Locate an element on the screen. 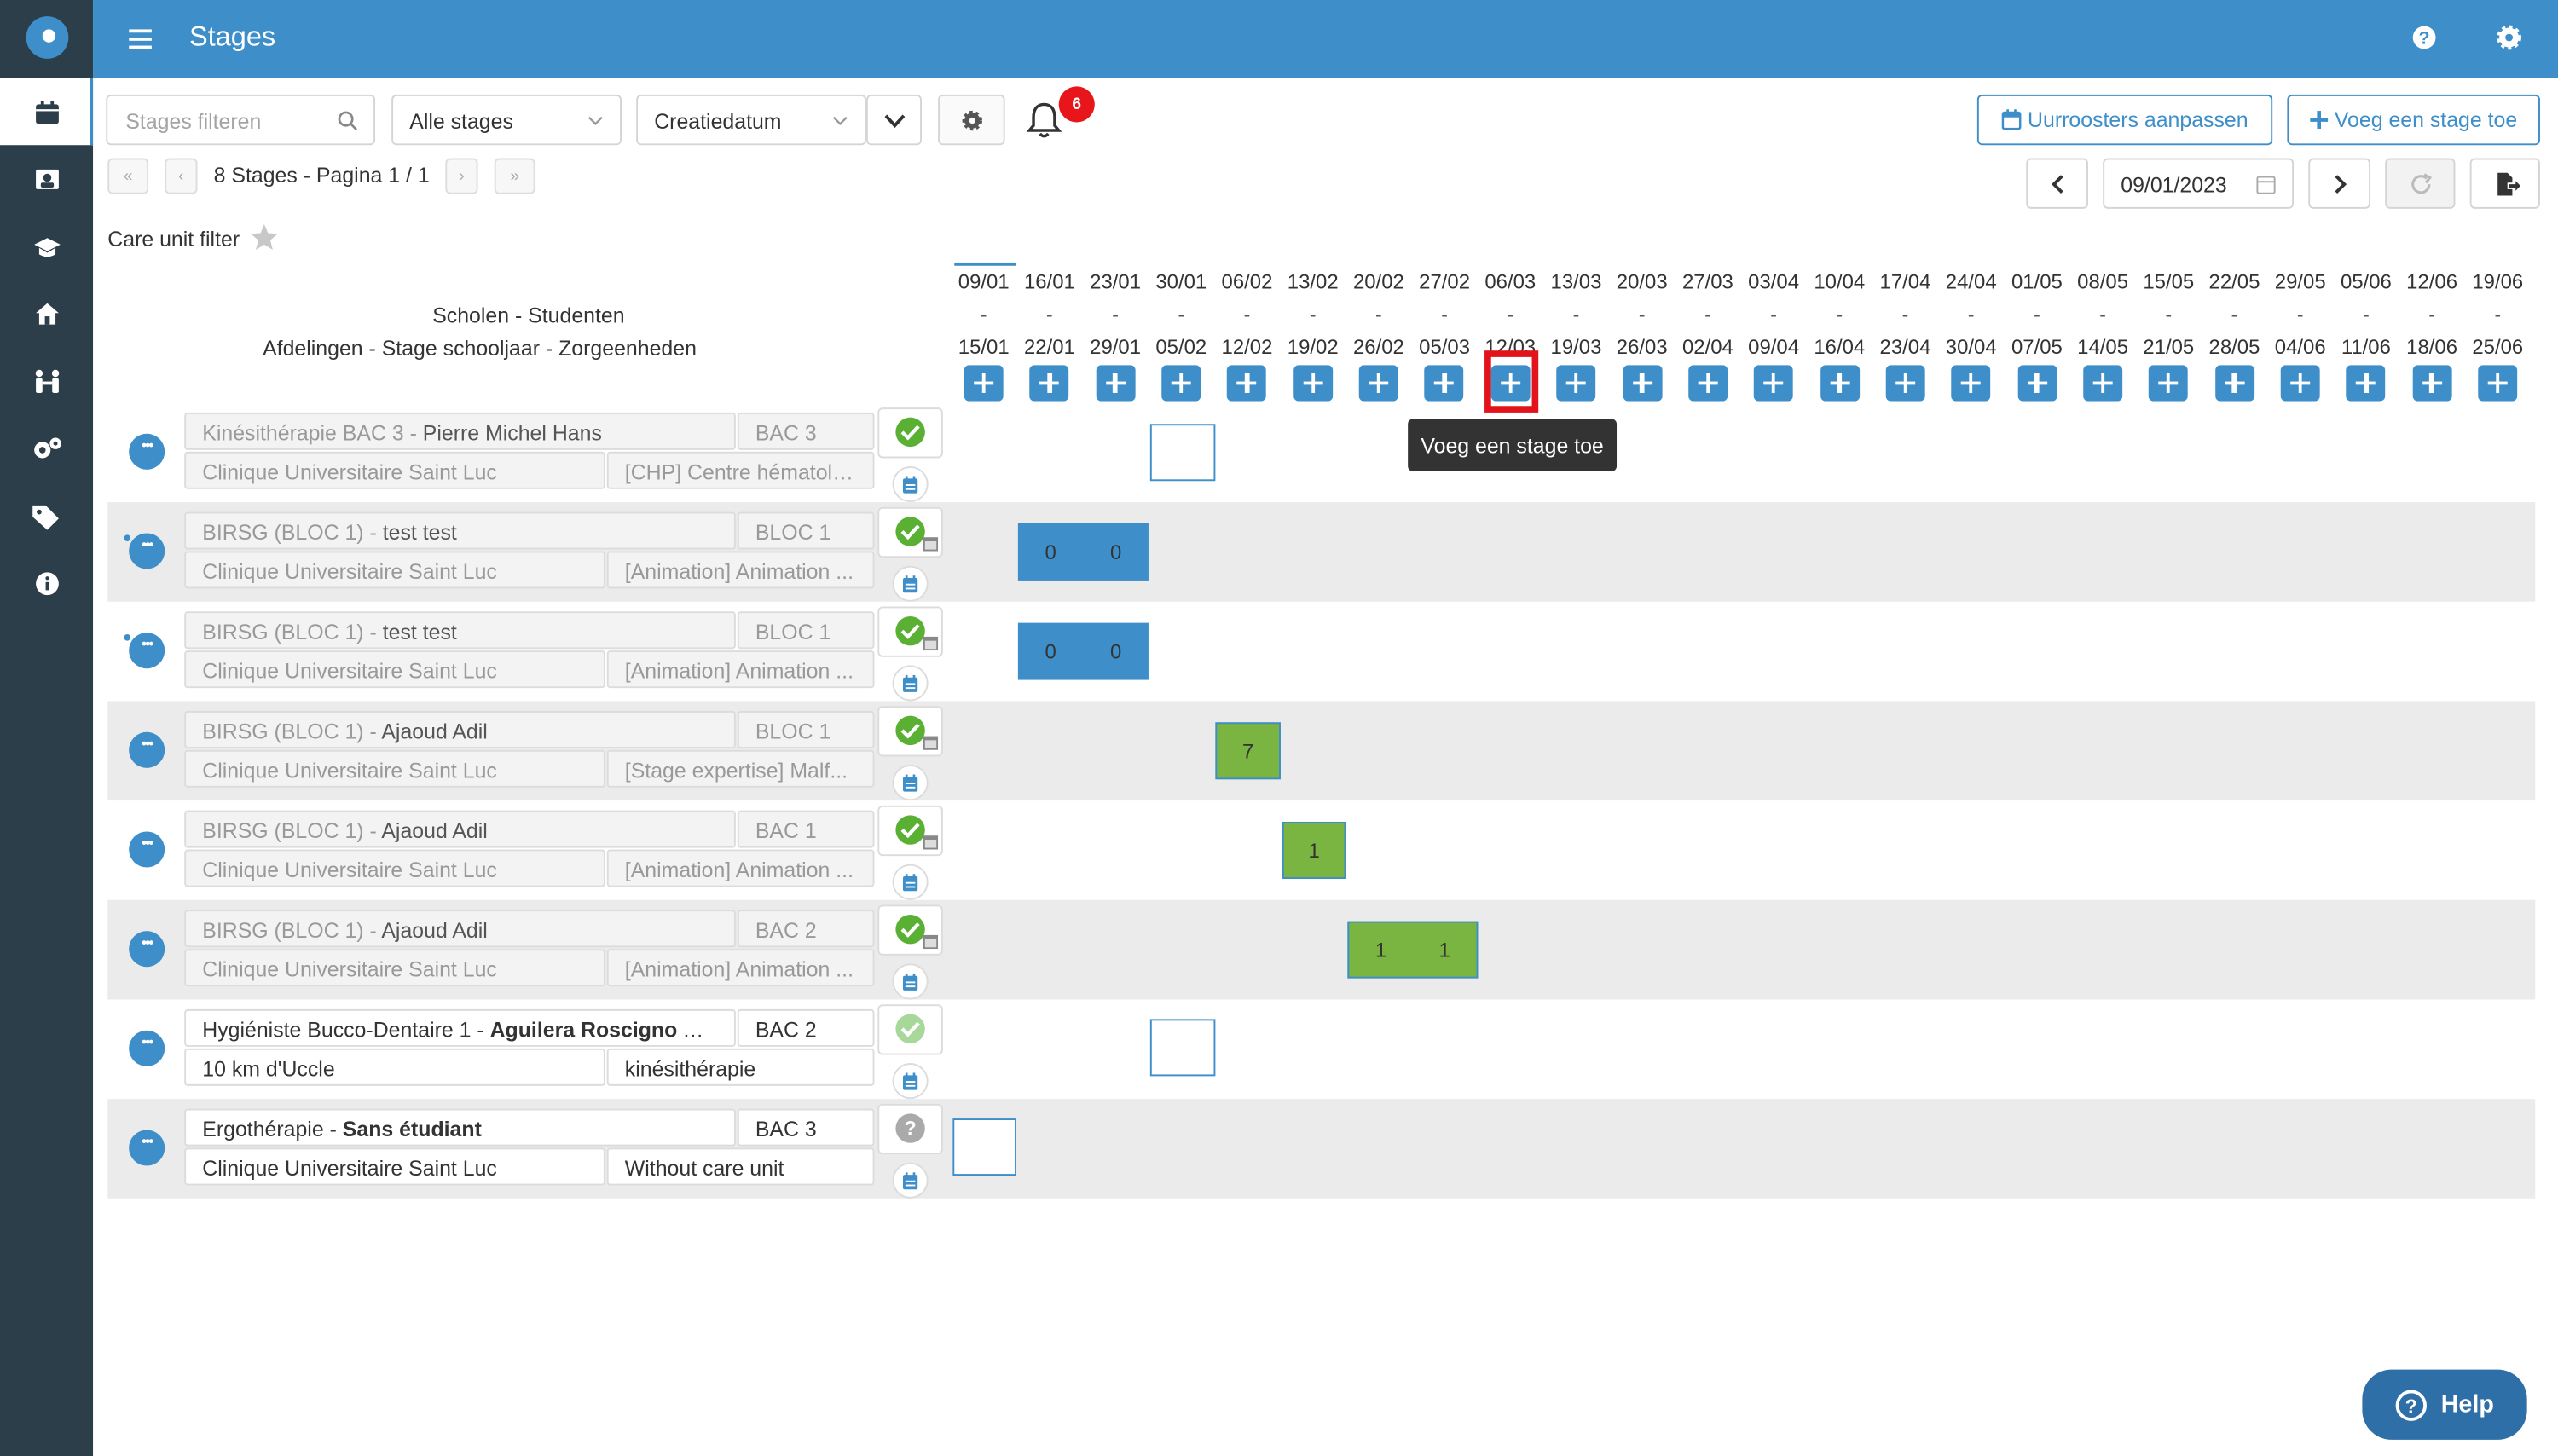  refresh-button is located at coordinates (2420, 183).